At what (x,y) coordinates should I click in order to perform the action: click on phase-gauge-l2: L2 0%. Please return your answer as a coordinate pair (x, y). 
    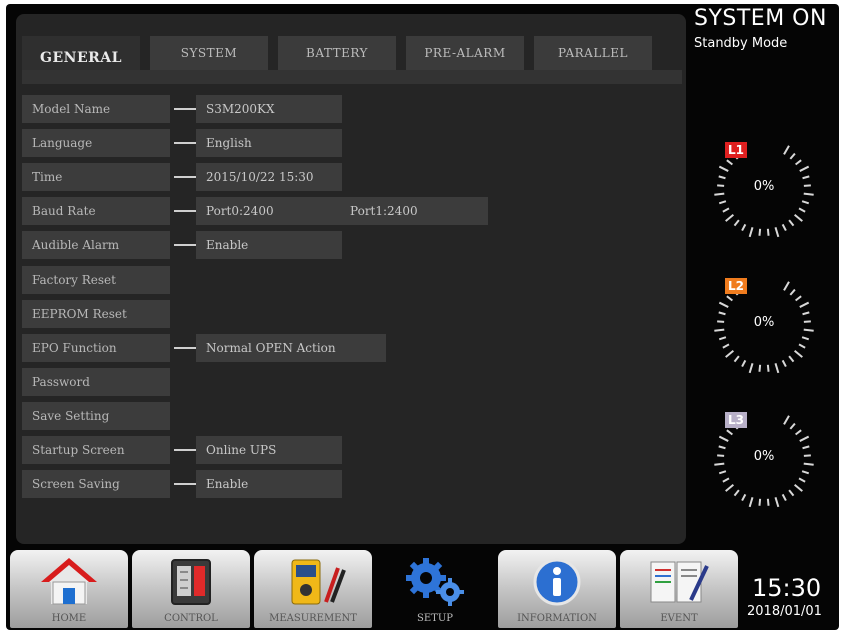
    Looking at the image, I should click on (764, 325).